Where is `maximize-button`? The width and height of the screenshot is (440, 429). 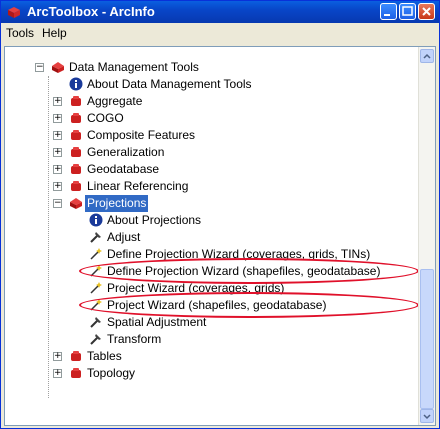 maximize-button is located at coordinates (407, 11).